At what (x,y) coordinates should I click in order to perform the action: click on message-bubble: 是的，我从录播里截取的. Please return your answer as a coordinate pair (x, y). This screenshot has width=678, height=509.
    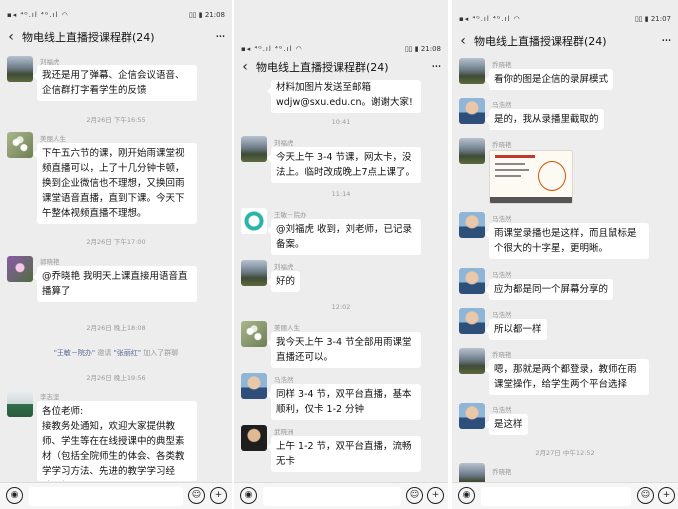
    Looking at the image, I should click on (544, 119).